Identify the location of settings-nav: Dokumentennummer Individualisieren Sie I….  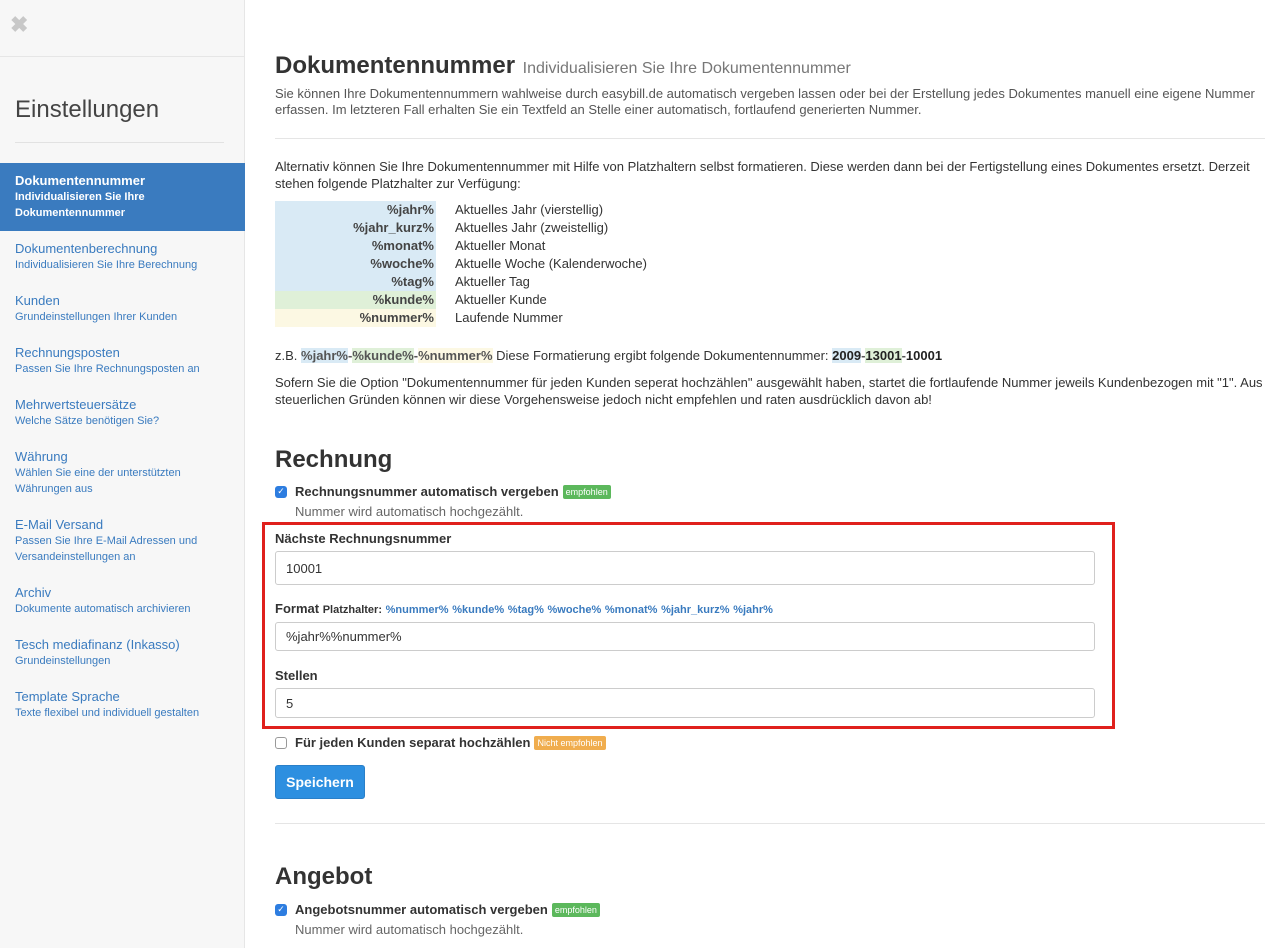
(122, 447).